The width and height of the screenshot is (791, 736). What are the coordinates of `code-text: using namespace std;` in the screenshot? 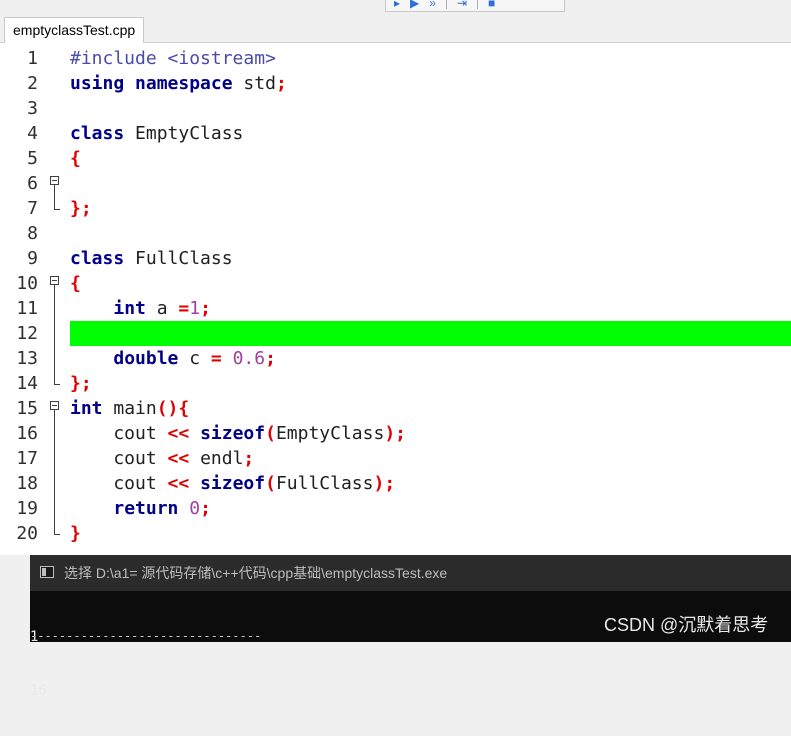 It's located at (178, 83).